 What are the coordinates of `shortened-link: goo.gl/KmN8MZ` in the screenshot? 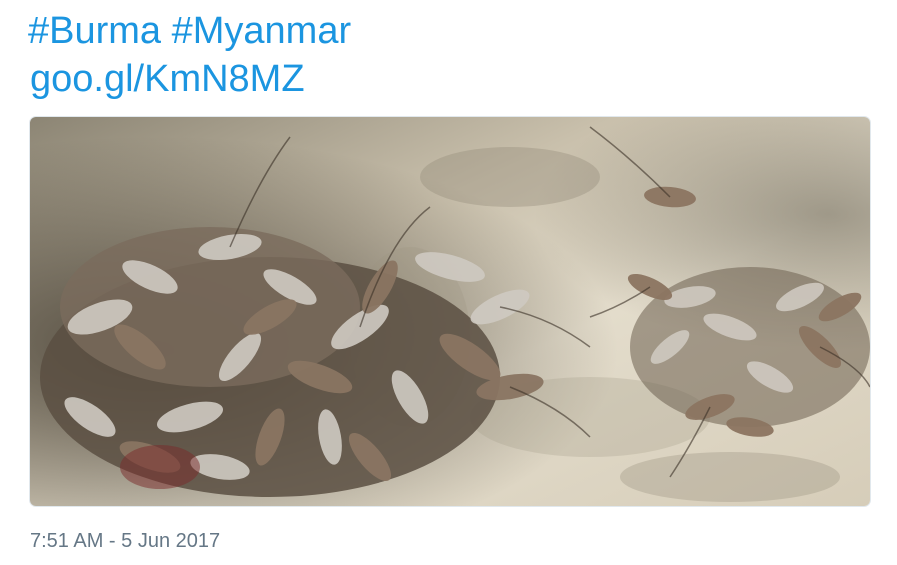 It's located at (167, 79).